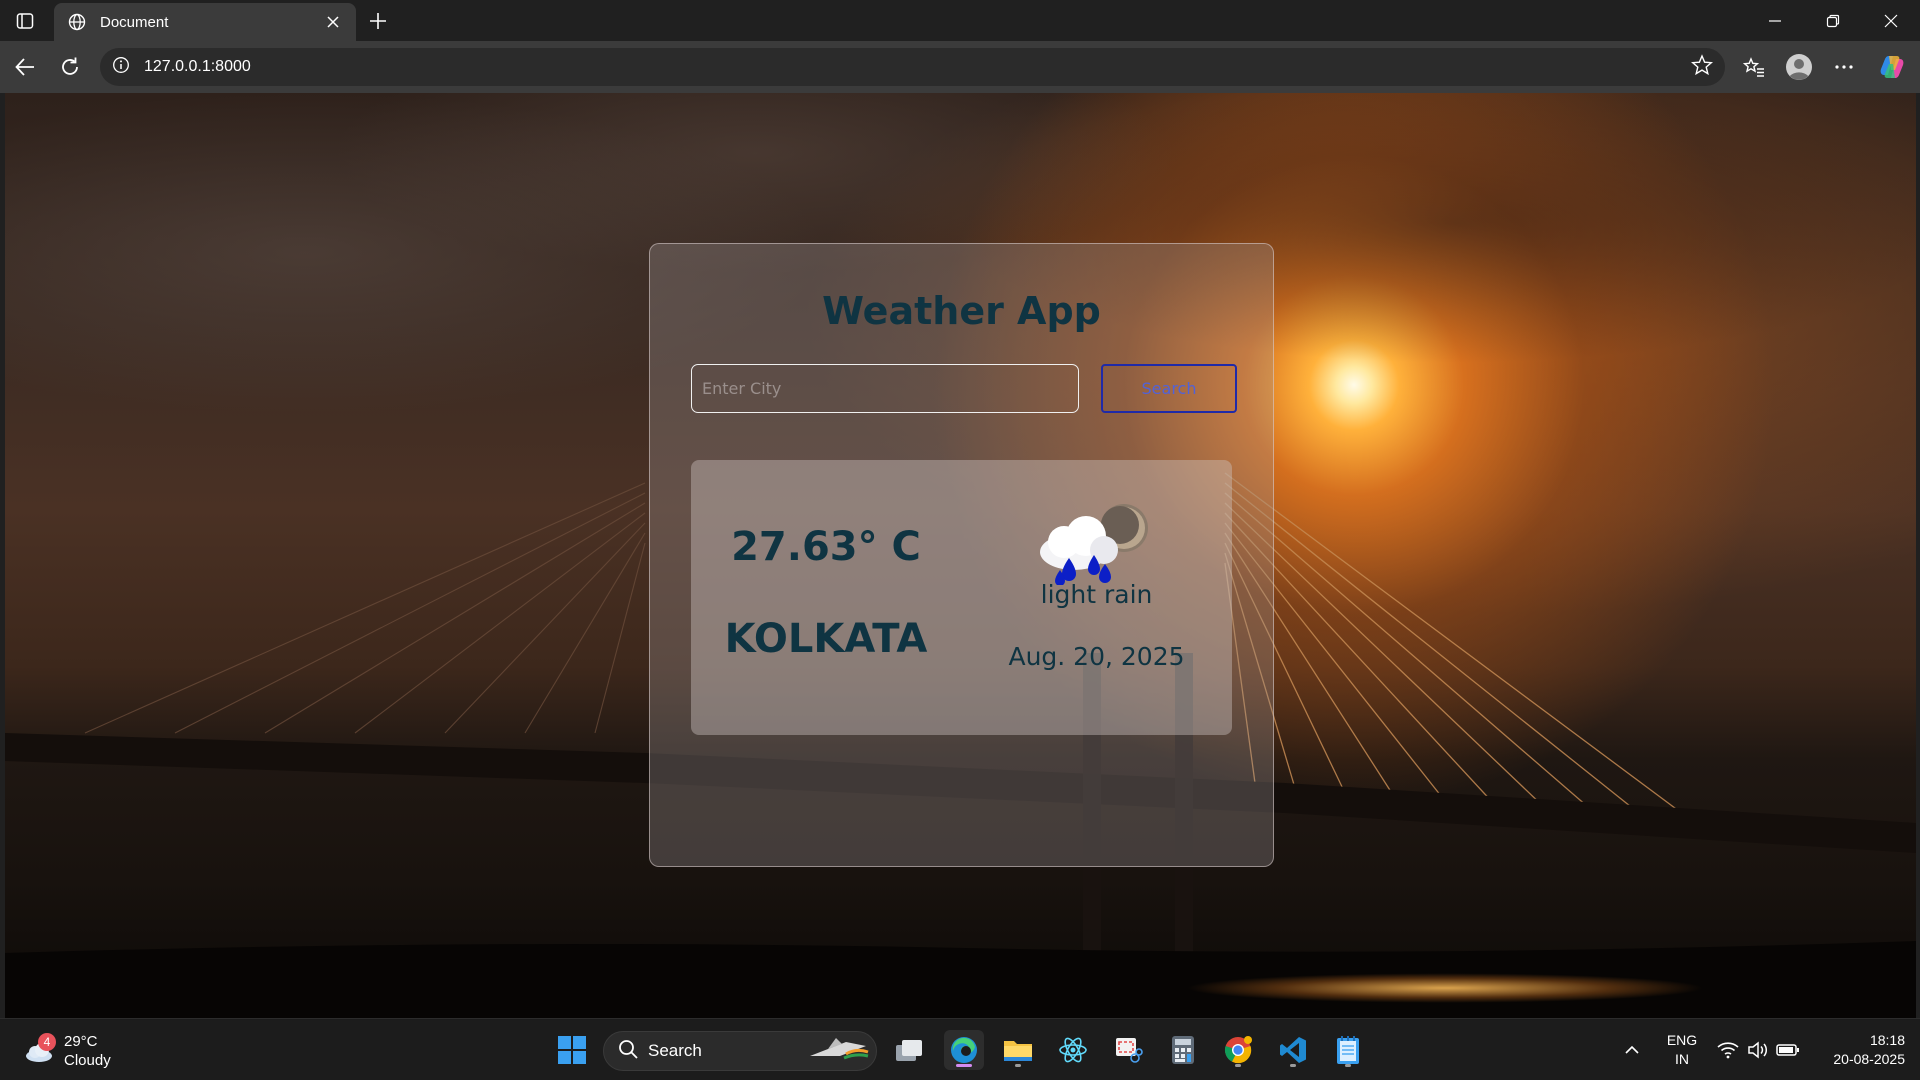 This screenshot has width=1920, height=1080. I want to click on browser-toolbar: 127.0.0.1:8000, so click(960, 67).